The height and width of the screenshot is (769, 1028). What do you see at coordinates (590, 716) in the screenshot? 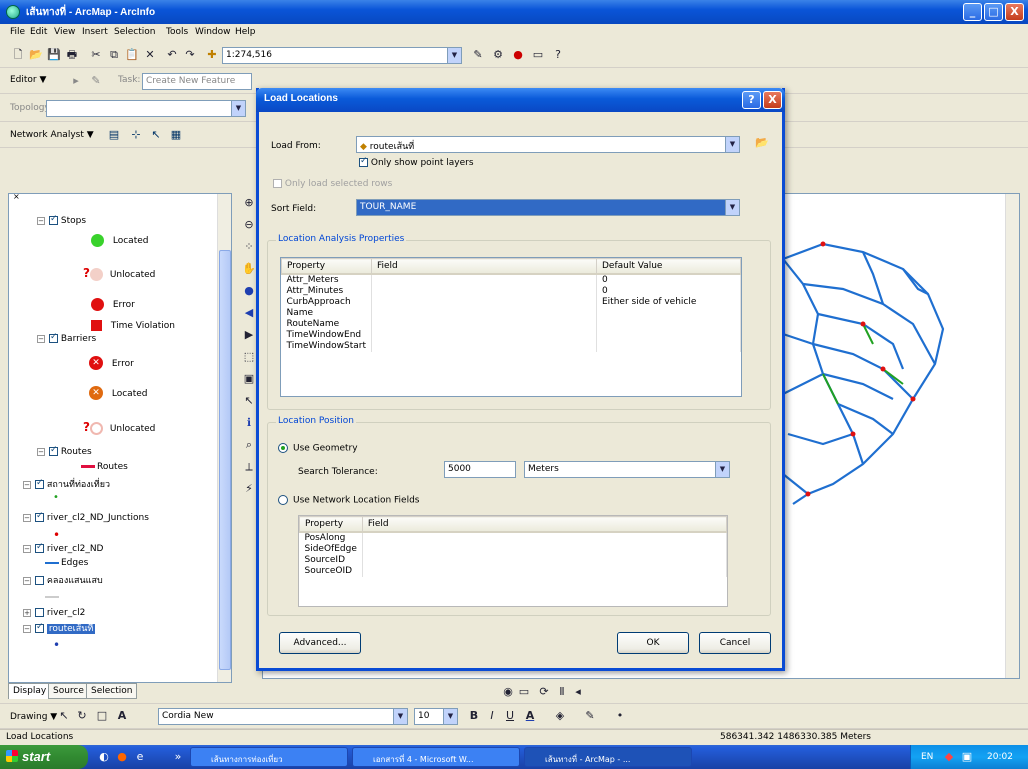
I see `line-color-icon: ✎` at bounding box center [590, 716].